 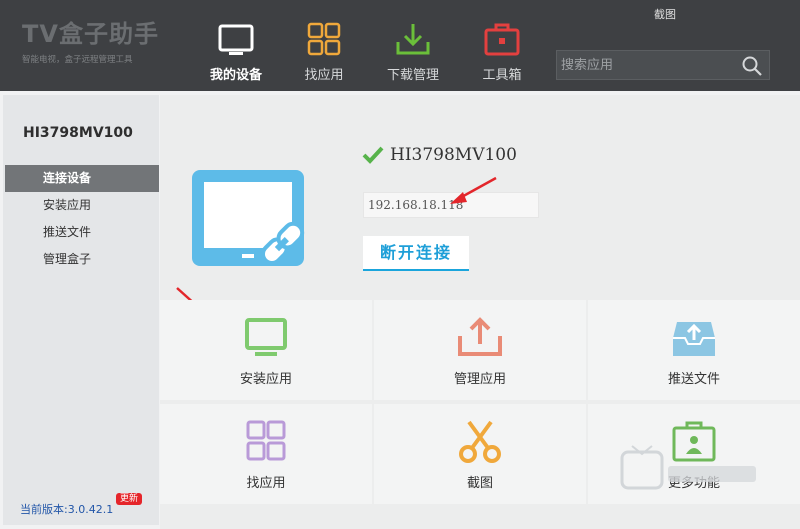 What do you see at coordinates (413, 39) in the screenshot?
I see `download-icon` at bounding box center [413, 39].